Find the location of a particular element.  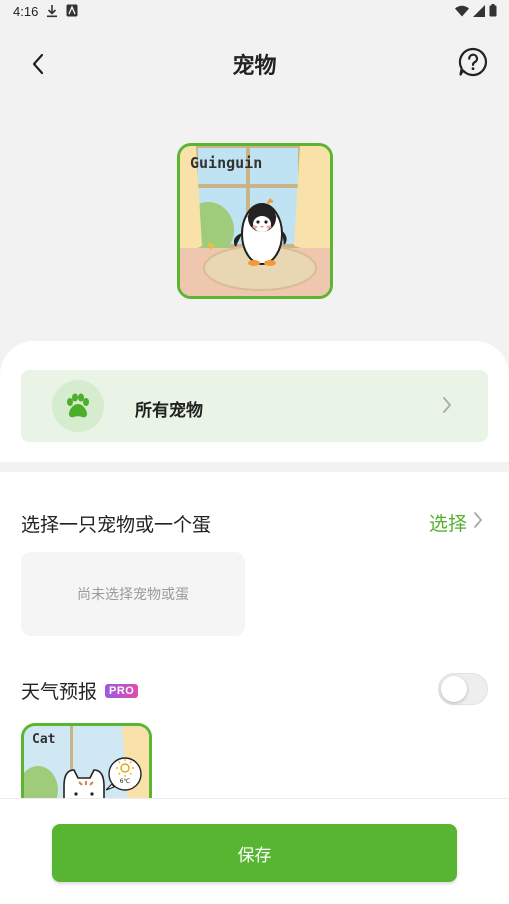

status-time: 4:16 is located at coordinates (26, 11).